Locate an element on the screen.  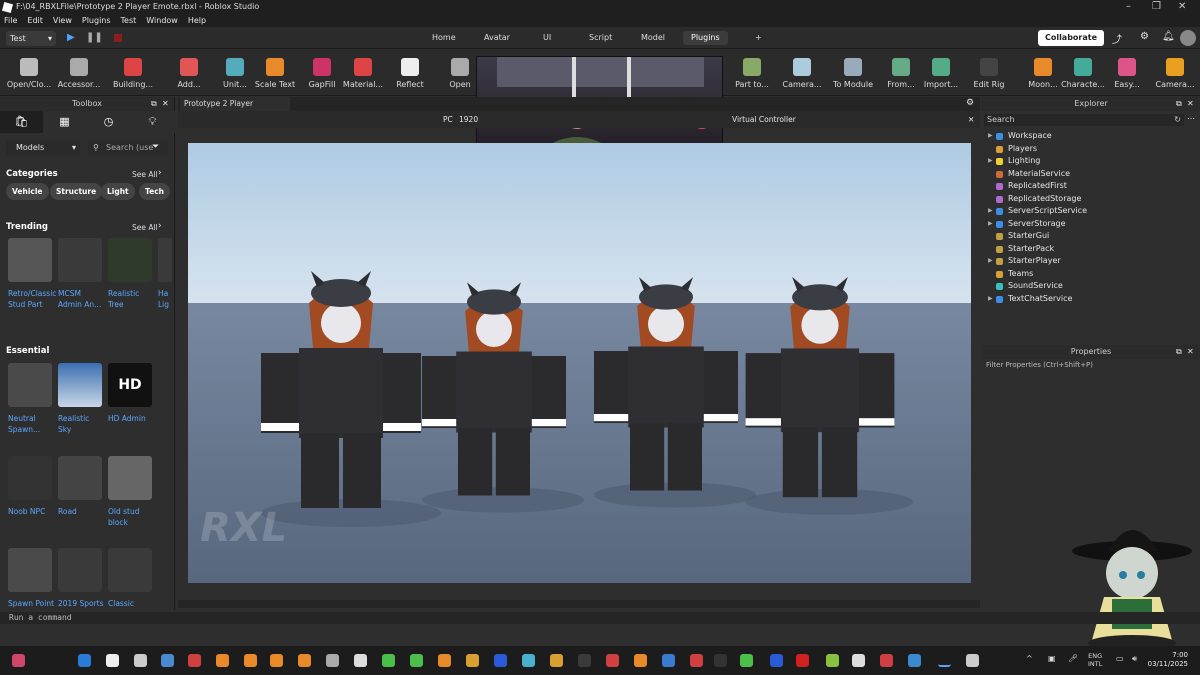
chevron-up-icon: ^ is located at coordinates (1029, 658).